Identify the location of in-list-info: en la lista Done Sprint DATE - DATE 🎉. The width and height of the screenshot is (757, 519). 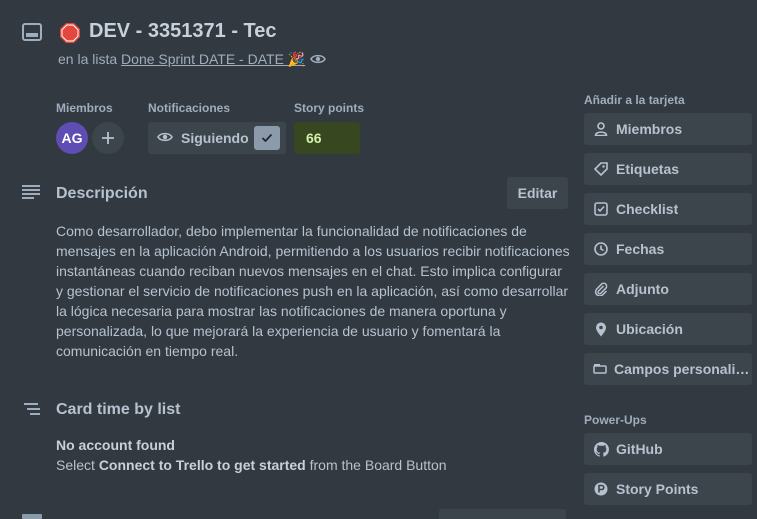
(181, 59).